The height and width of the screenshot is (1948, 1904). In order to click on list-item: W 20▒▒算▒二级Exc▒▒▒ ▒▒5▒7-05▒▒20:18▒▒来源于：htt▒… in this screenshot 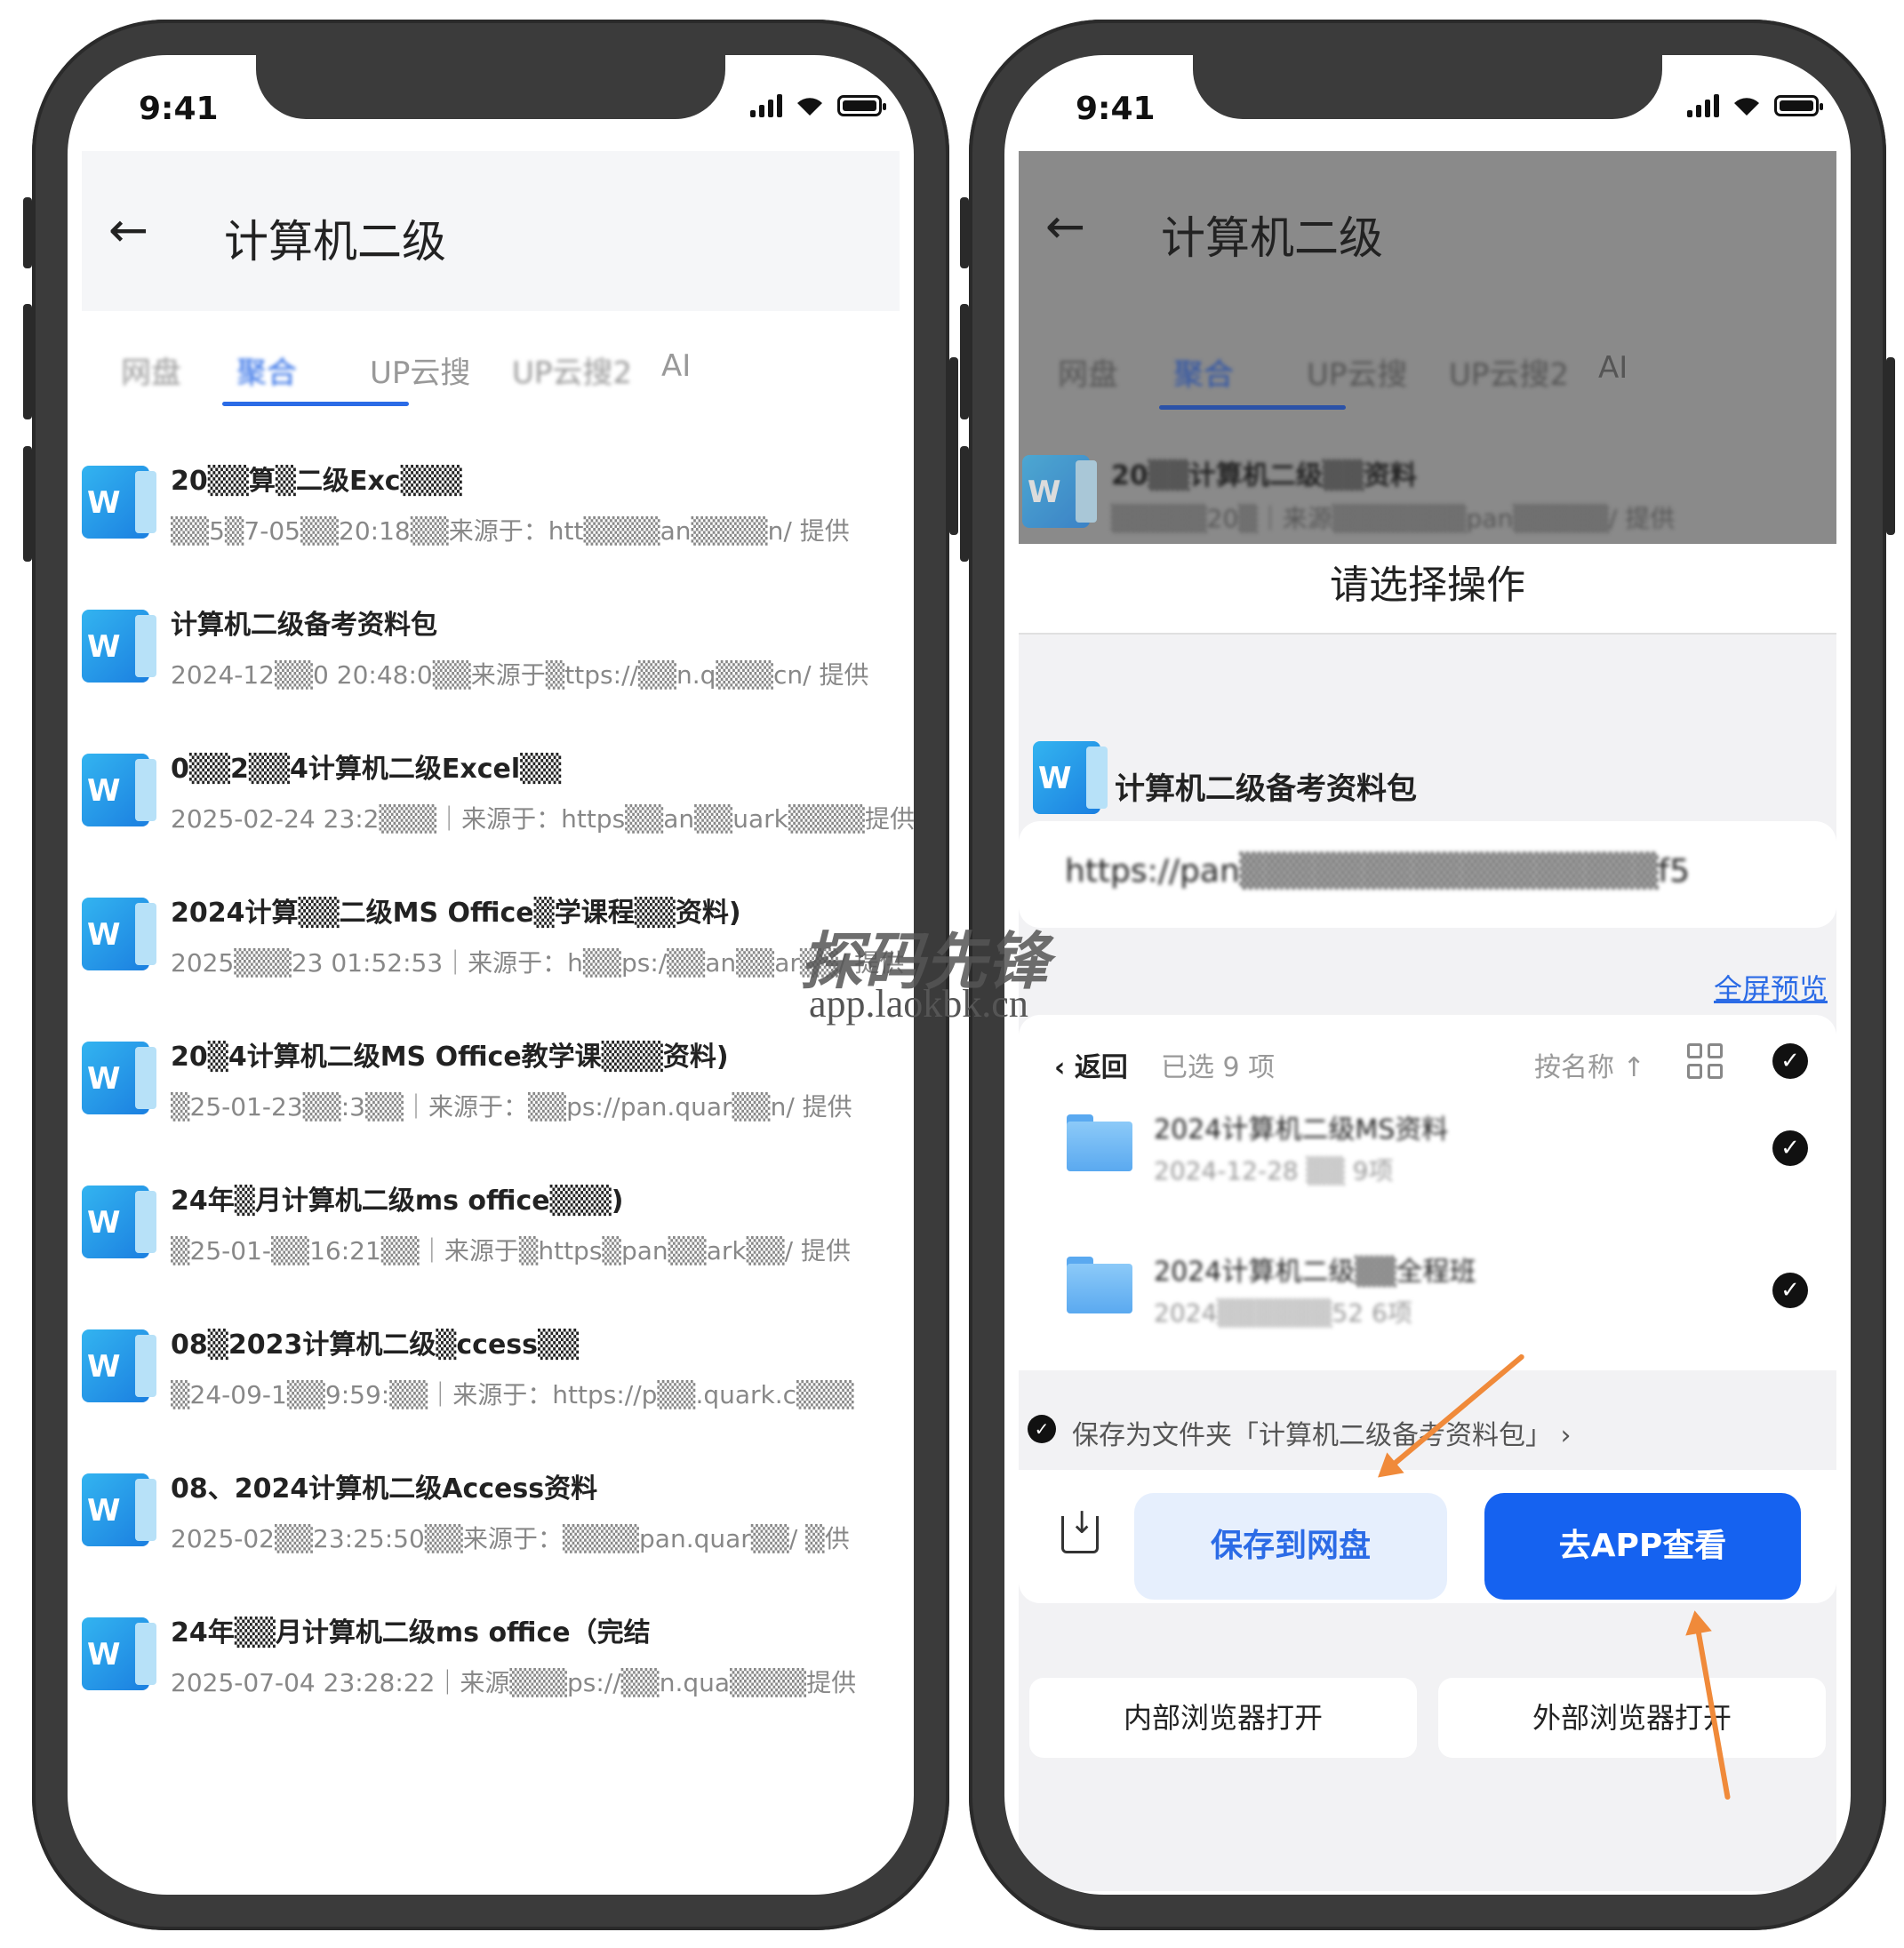, I will do `click(491, 518)`.